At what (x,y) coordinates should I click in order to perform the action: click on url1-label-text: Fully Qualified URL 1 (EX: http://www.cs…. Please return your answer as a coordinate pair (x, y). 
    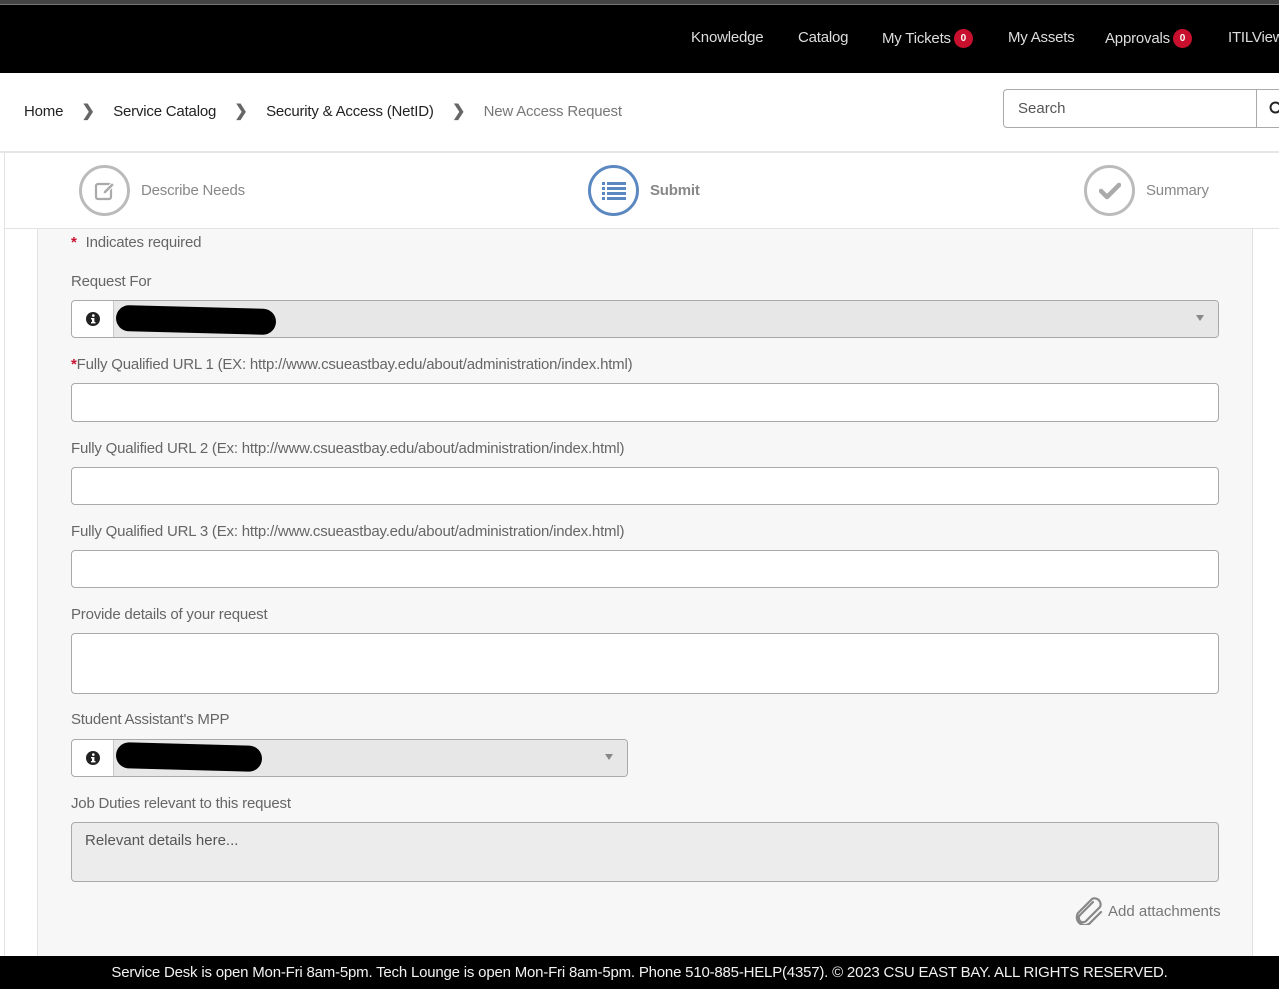
    Looking at the image, I should click on (355, 364).